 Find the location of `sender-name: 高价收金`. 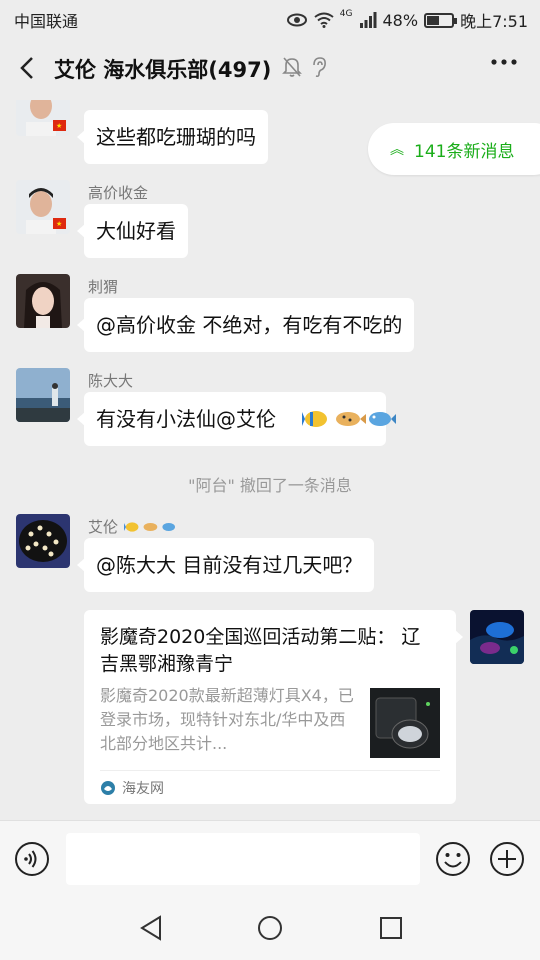

sender-name: 高价收金 is located at coordinates (118, 193).